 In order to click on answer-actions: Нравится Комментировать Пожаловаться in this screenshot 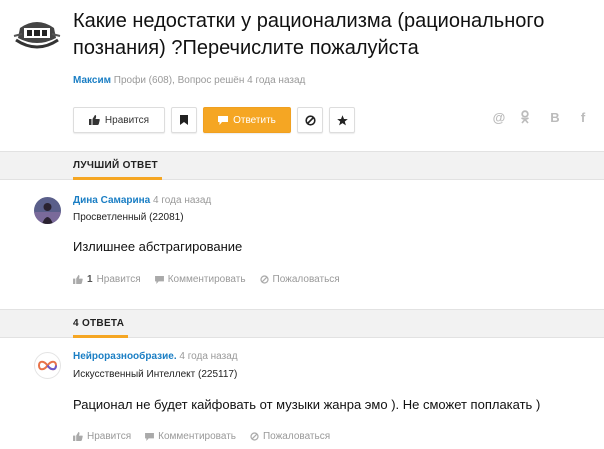, I will do `click(201, 436)`.